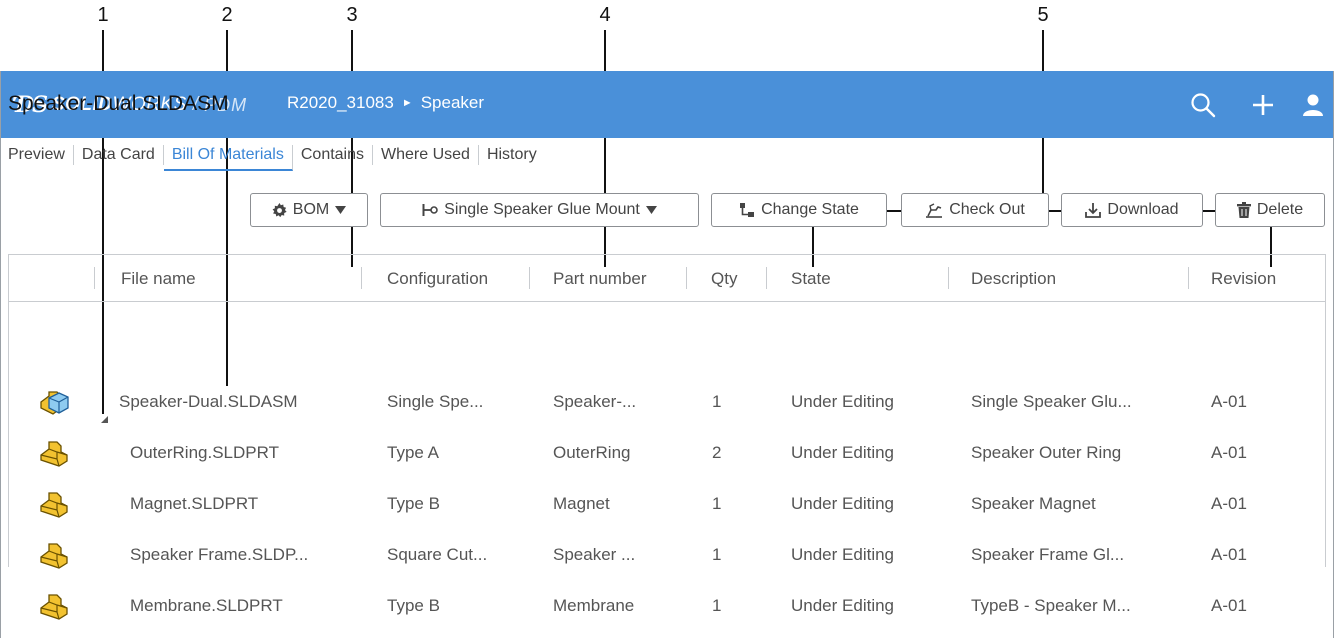 Image resolution: width=1334 pixels, height=638 pixels. What do you see at coordinates (512, 155) in the screenshot?
I see `tab-history: History` at bounding box center [512, 155].